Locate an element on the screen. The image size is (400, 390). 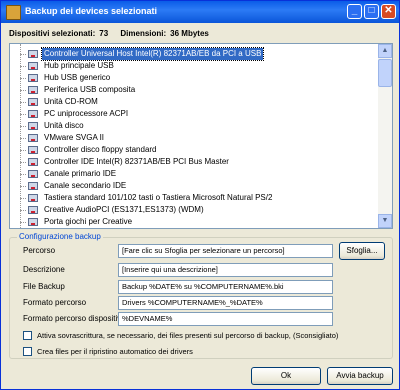
config-group-title: Configurazione backup is located at coordinates (60, 236).